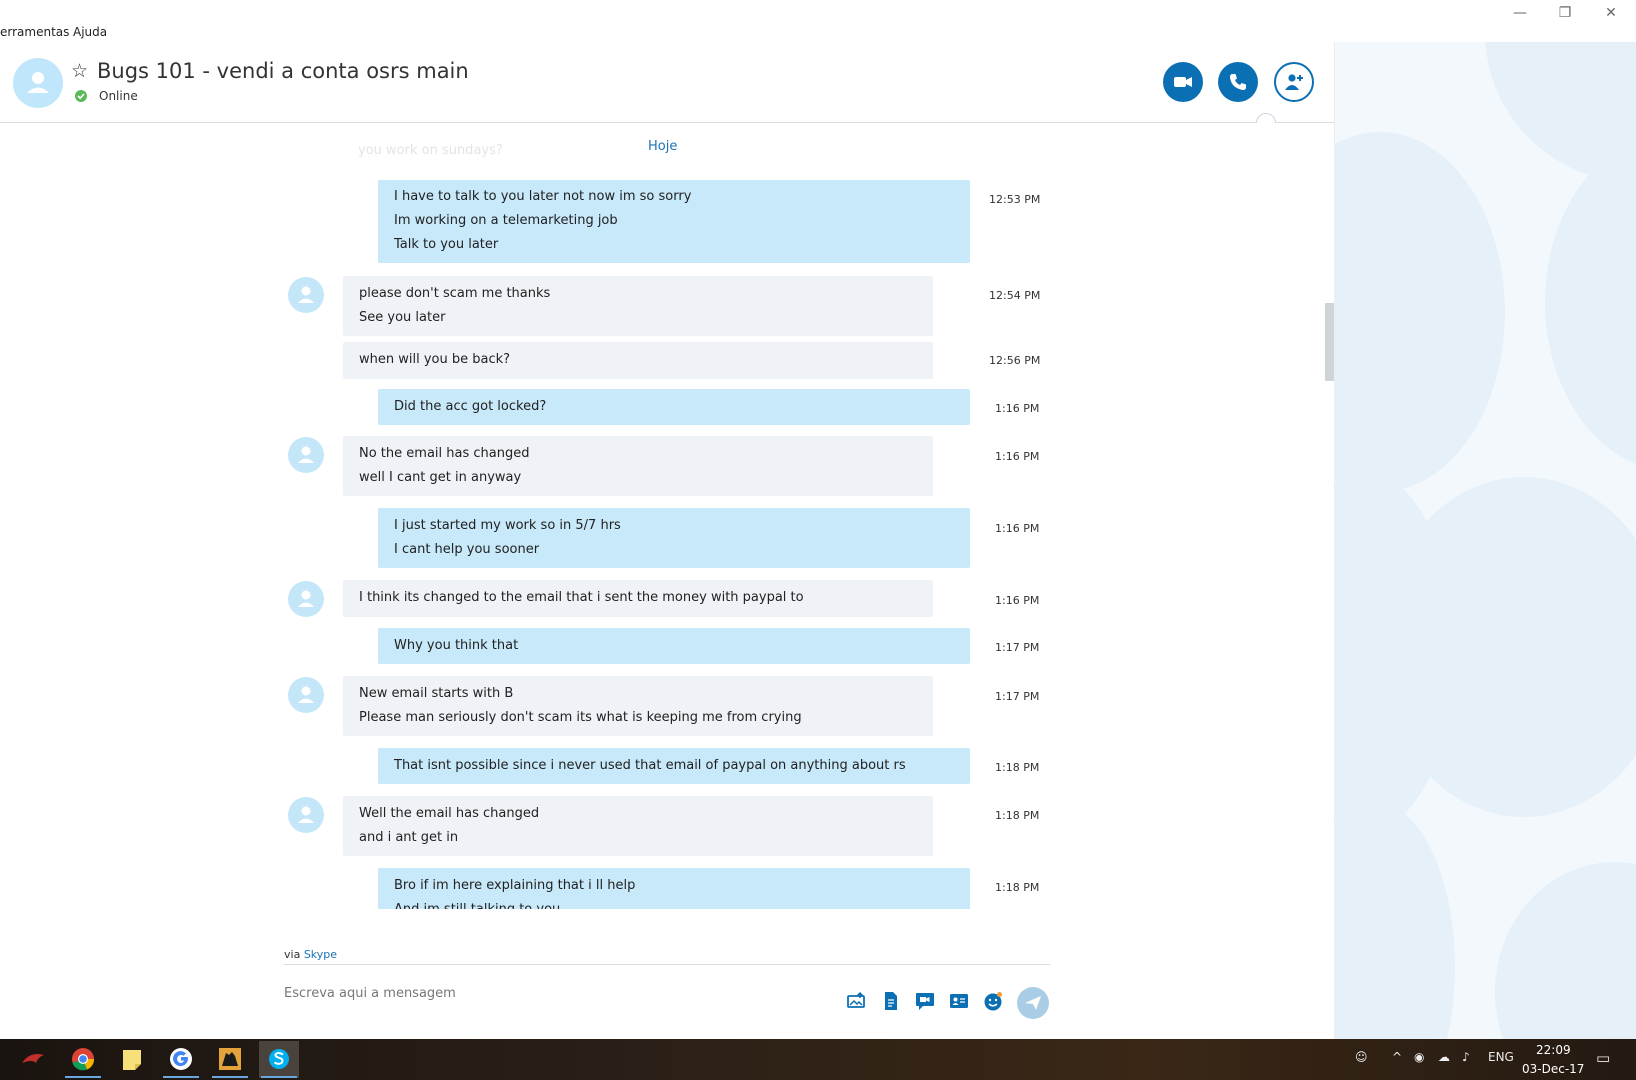 Image resolution: width=1636 pixels, height=1080 pixels. What do you see at coordinates (1611, 13) in the screenshot?
I see `close-button: ✕` at bounding box center [1611, 13].